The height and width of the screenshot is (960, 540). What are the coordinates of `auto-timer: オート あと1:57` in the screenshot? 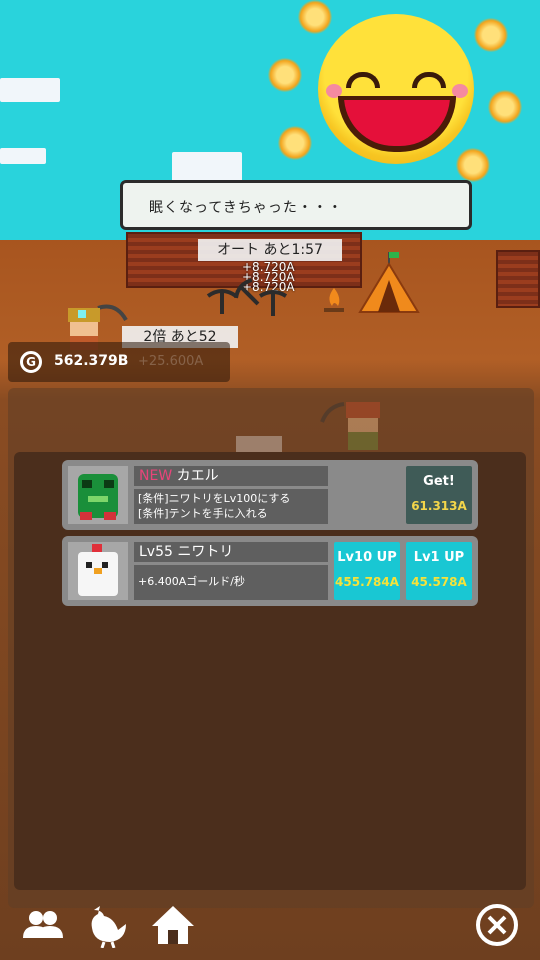 It's located at (270, 250).